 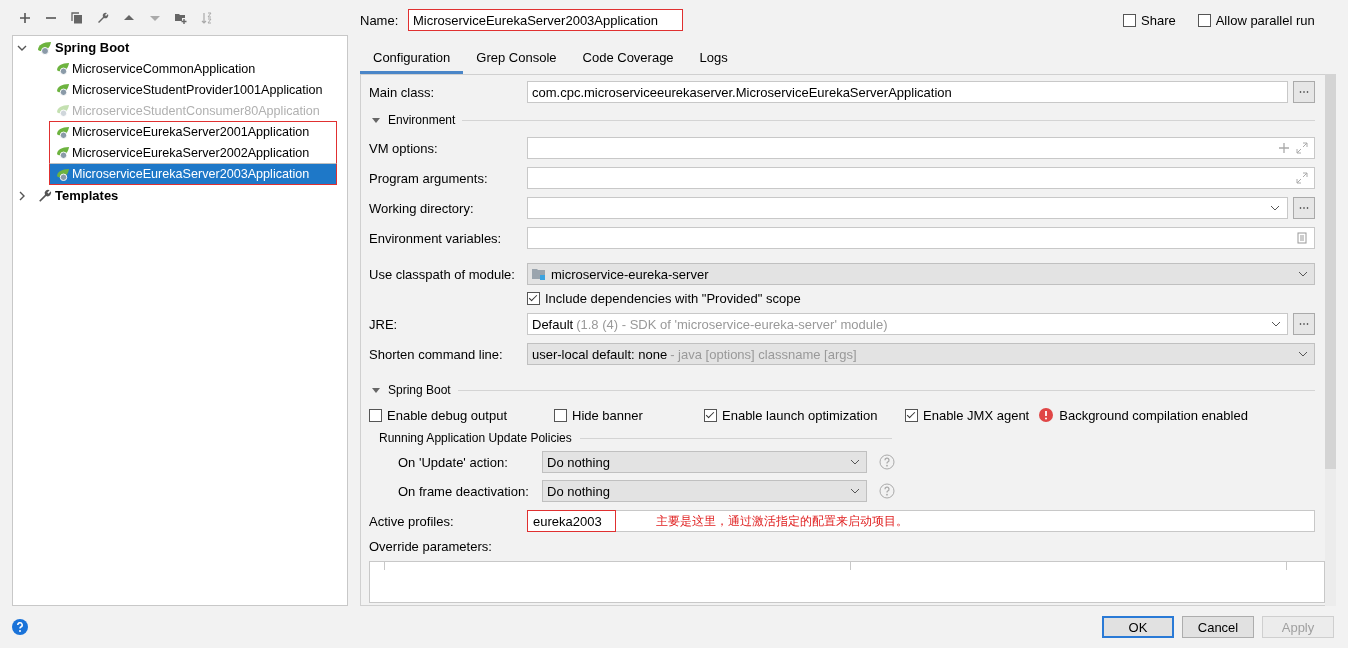 What do you see at coordinates (539, 274) in the screenshot?
I see `module-folder-icon` at bounding box center [539, 274].